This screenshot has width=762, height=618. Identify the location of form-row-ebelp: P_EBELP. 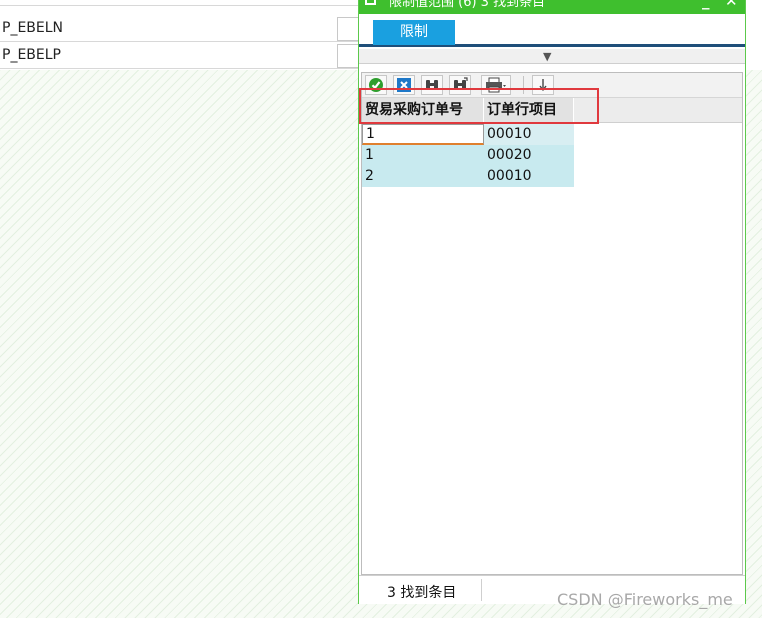
(184, 55).